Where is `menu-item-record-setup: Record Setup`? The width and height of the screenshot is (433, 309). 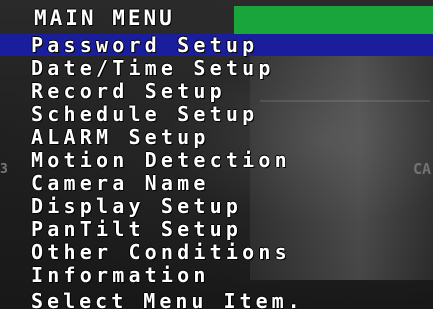 menu-item-record-setup: Record Setup is located at coordinates (216, 91).